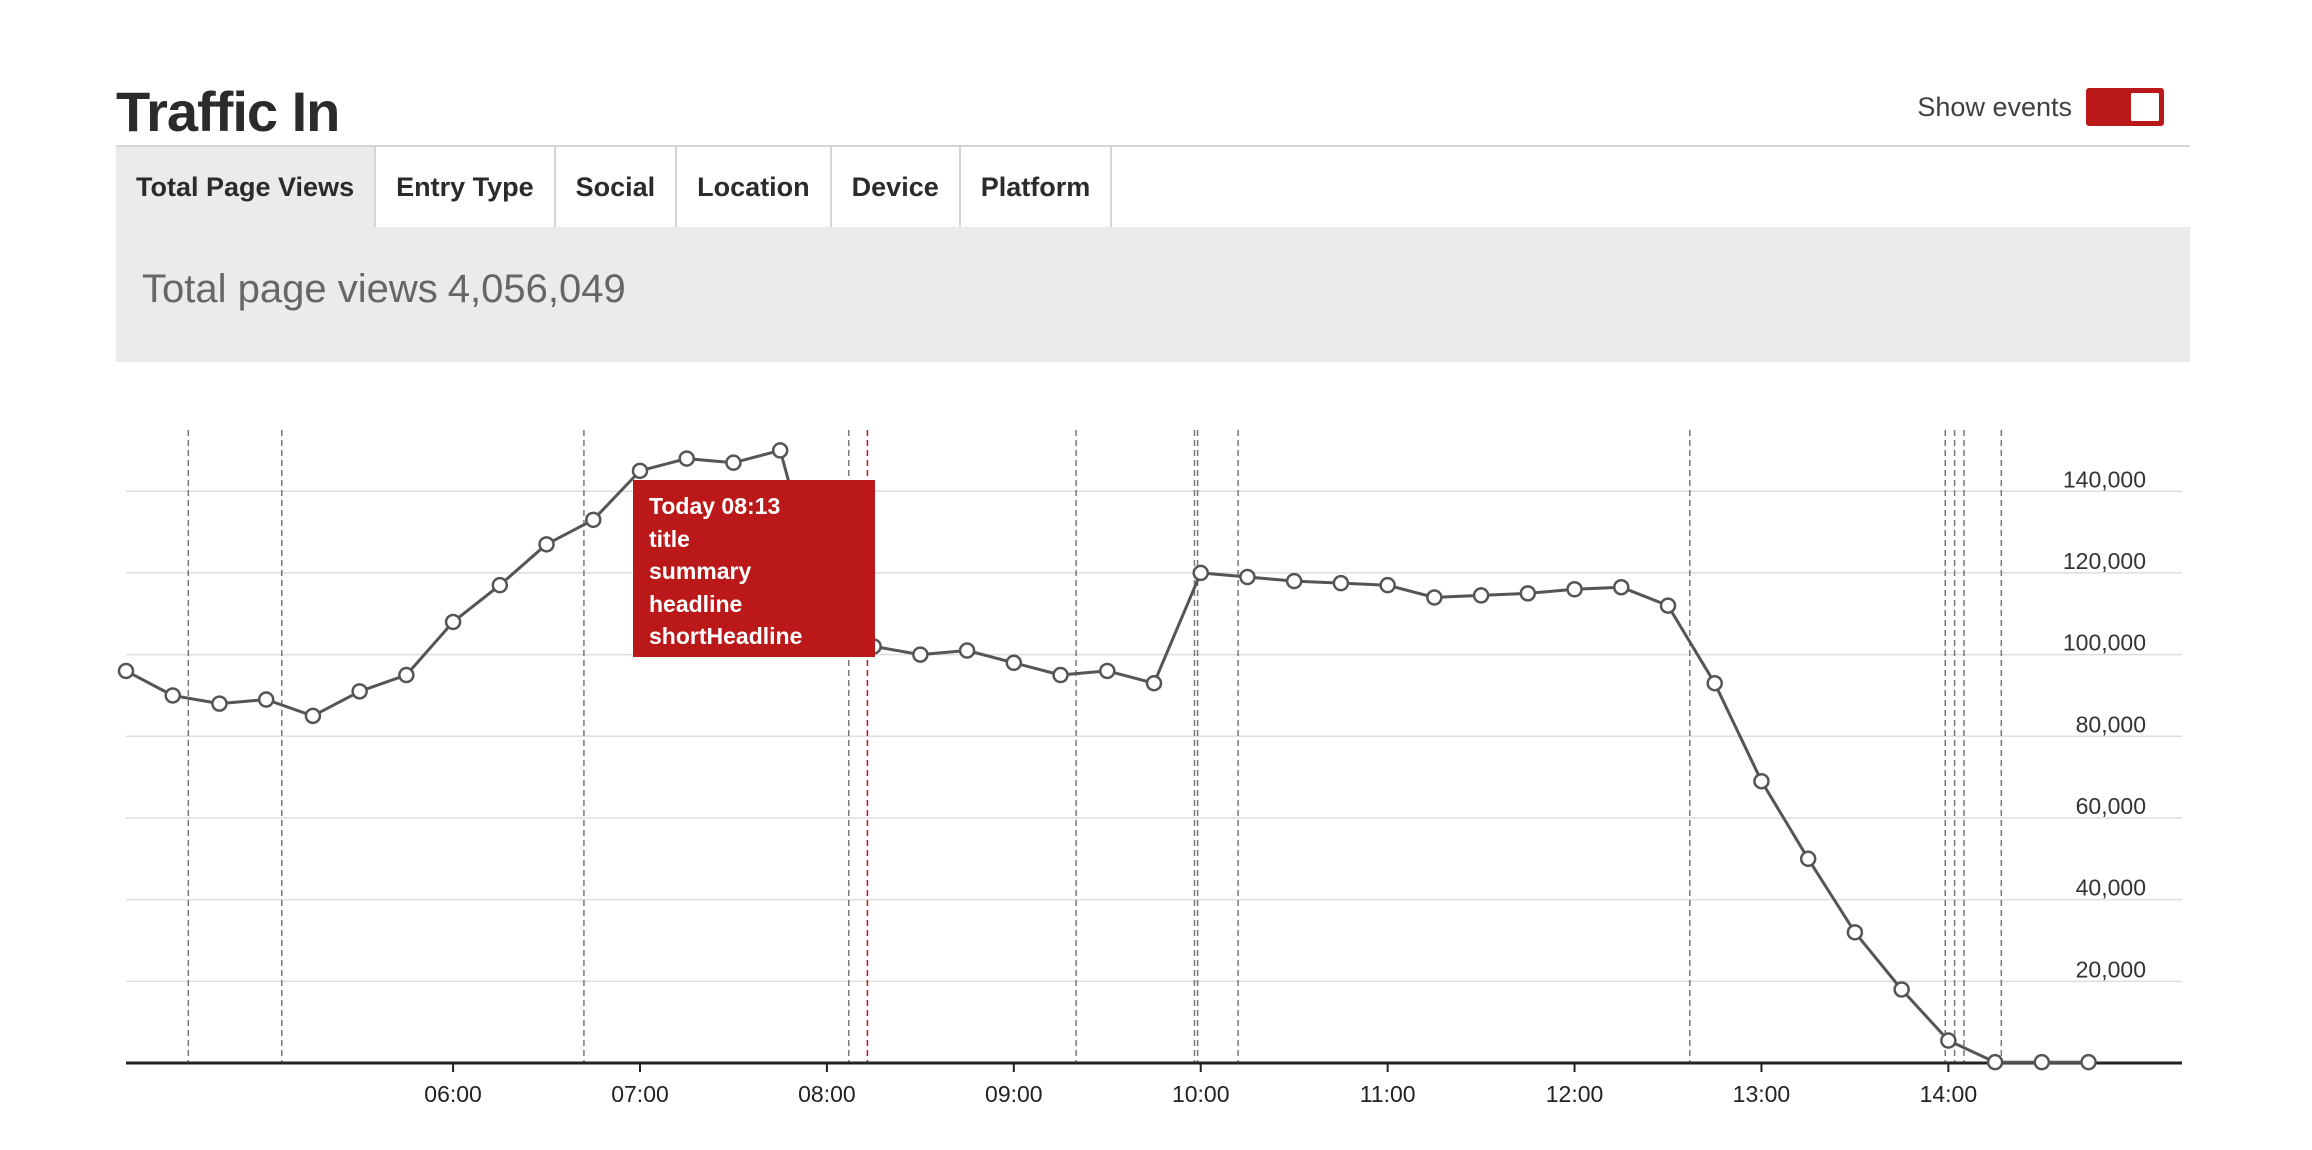 The height and width of the screenshot is (1150, 2312). What do you see at coordinates (2111, 806) in the screenshot?
I see `y-tick-label: 60,000` at bounding box center [2111, 806].